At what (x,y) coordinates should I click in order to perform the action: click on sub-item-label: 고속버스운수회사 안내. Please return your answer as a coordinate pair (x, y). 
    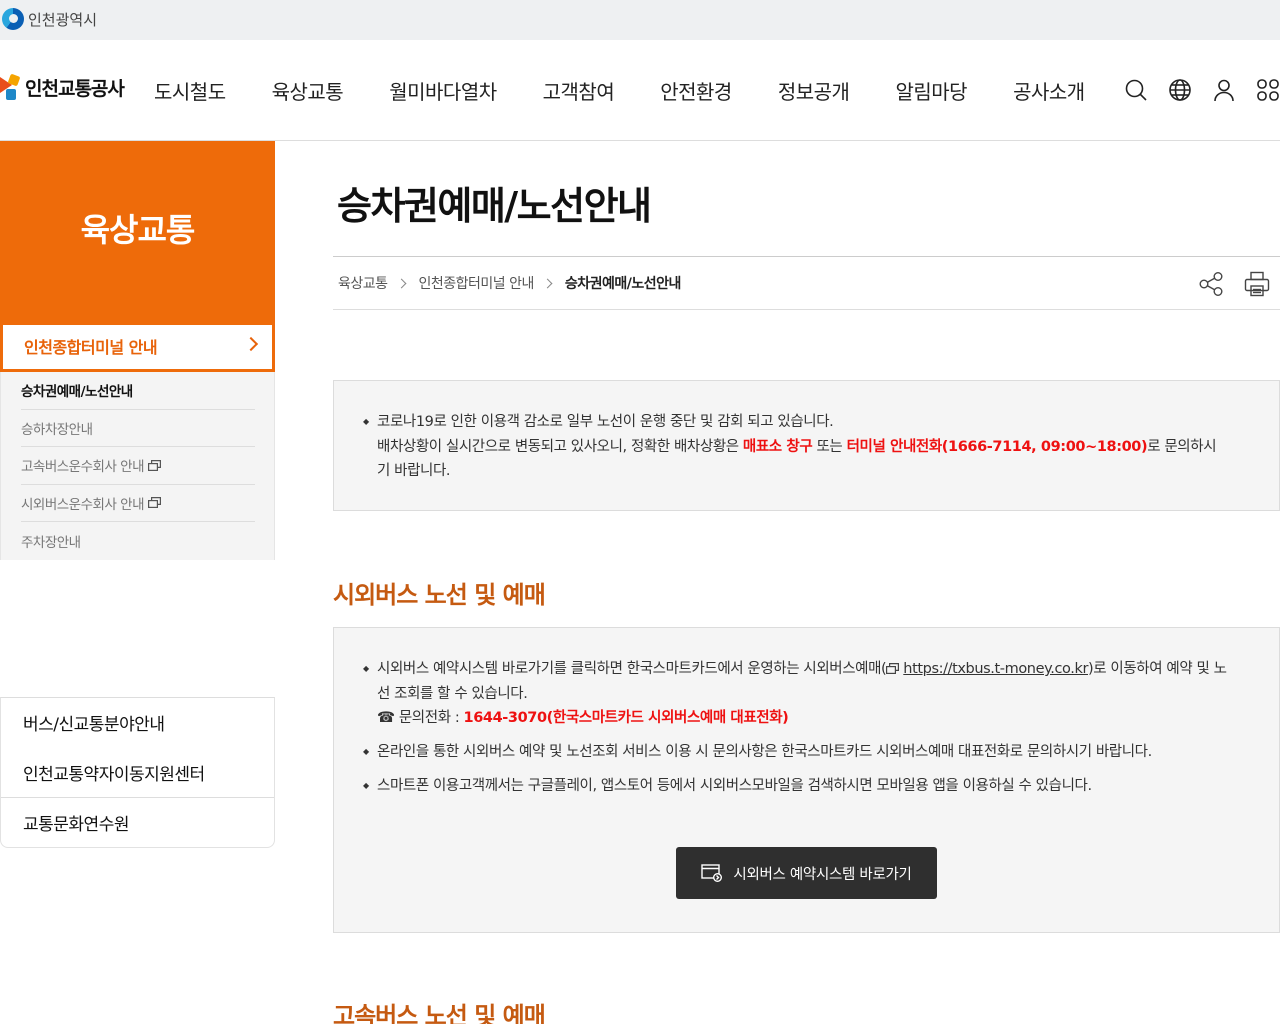
    Looking at the image, I should click on (83, 467).